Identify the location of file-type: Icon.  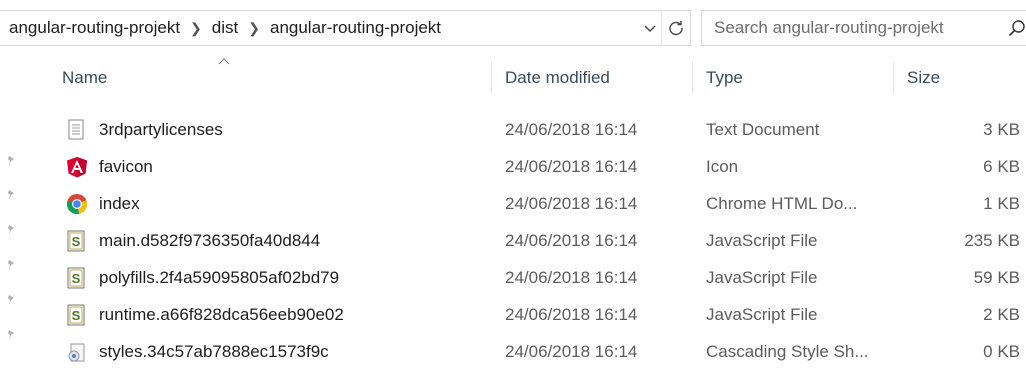
(722, 166).